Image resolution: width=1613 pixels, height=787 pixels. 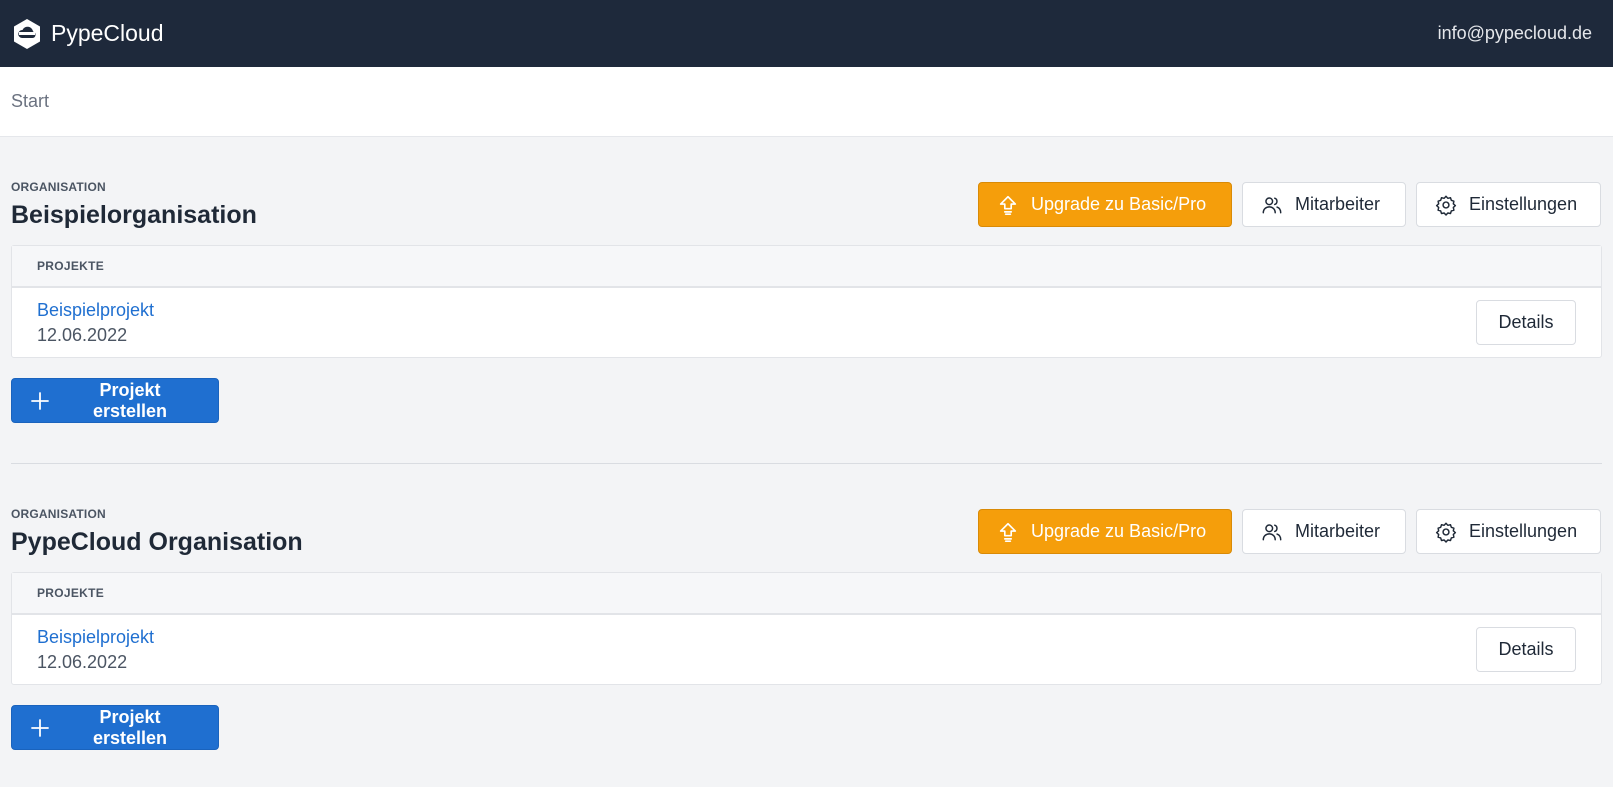 What do you see at coordinates (30, 101) in the screenshot?
I see `breadcrumb-item-start: Start` at bounding box center [30, 101].